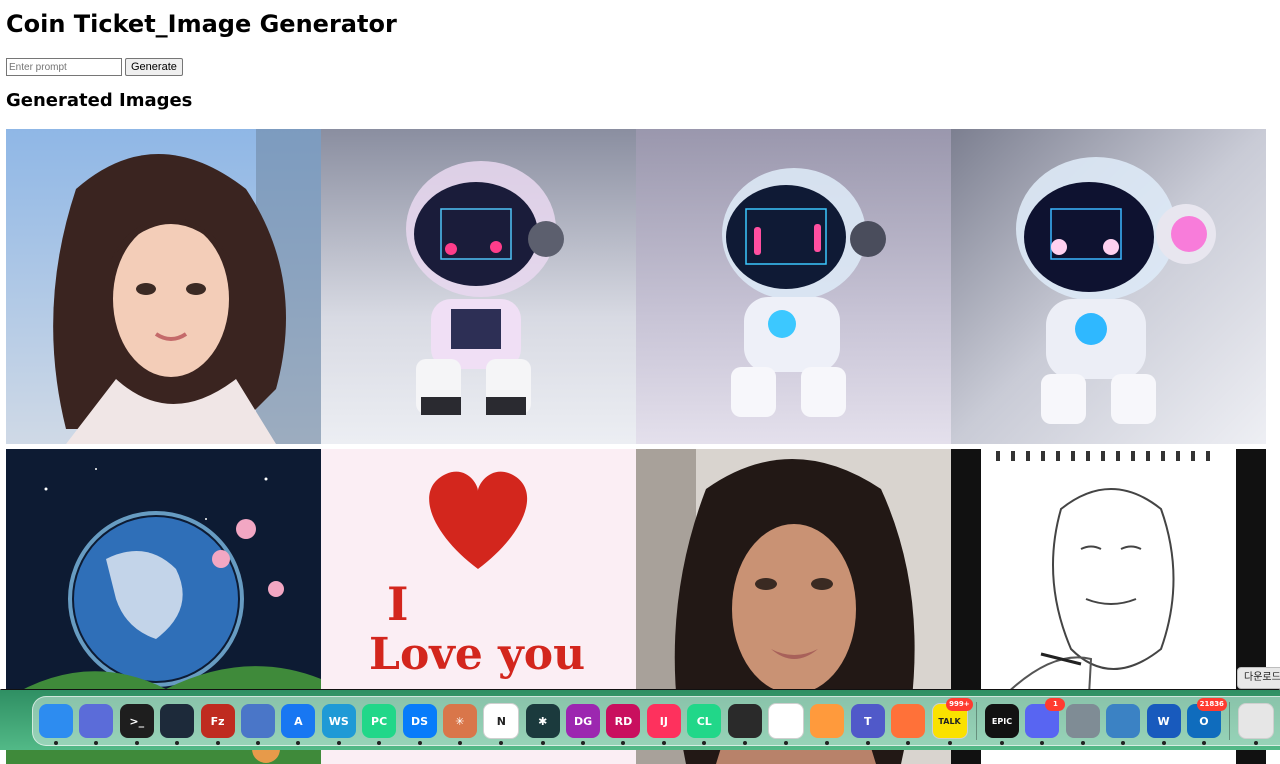 This screenshot has height=764, width=1280. I want to click on outlook-icon: O 21836, so click(1206, 721).